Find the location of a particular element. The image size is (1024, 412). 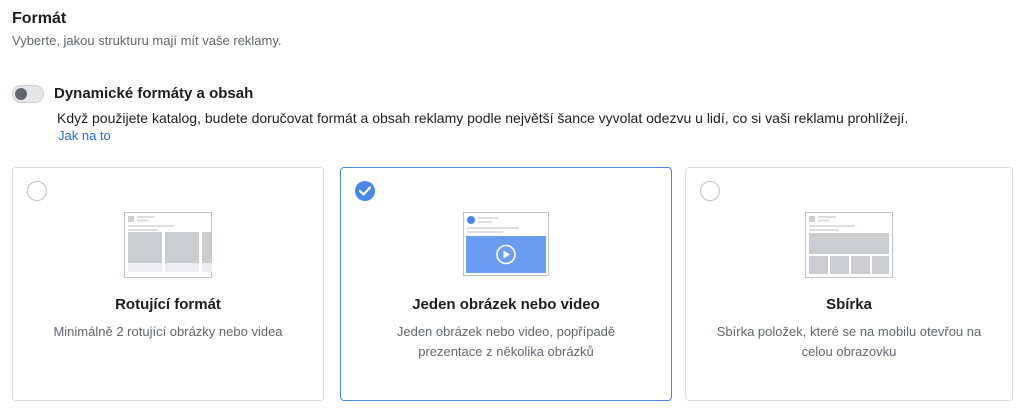

carousel-icon is located at coordinates (168, 245).